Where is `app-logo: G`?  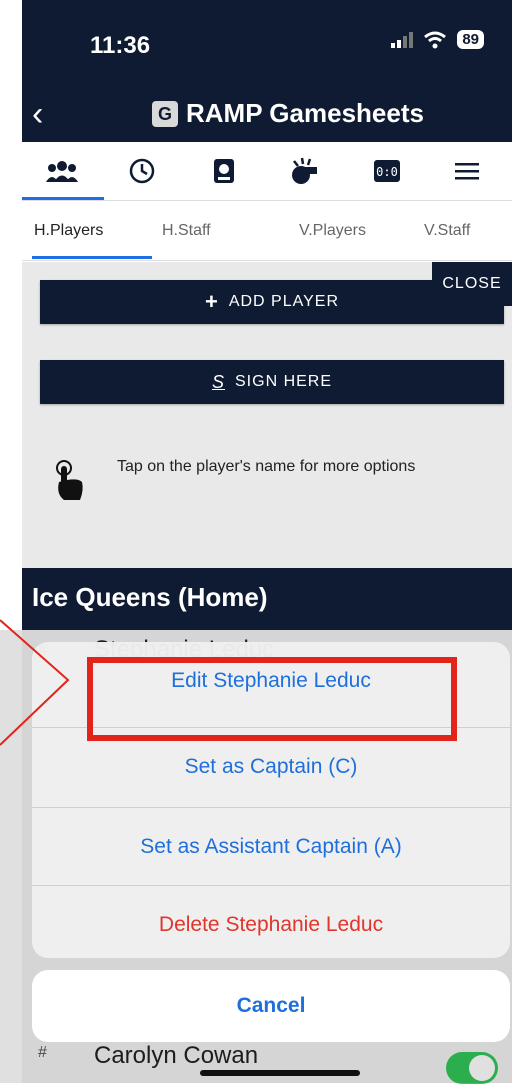 app-logo: G is located at coordinates (165, 114).